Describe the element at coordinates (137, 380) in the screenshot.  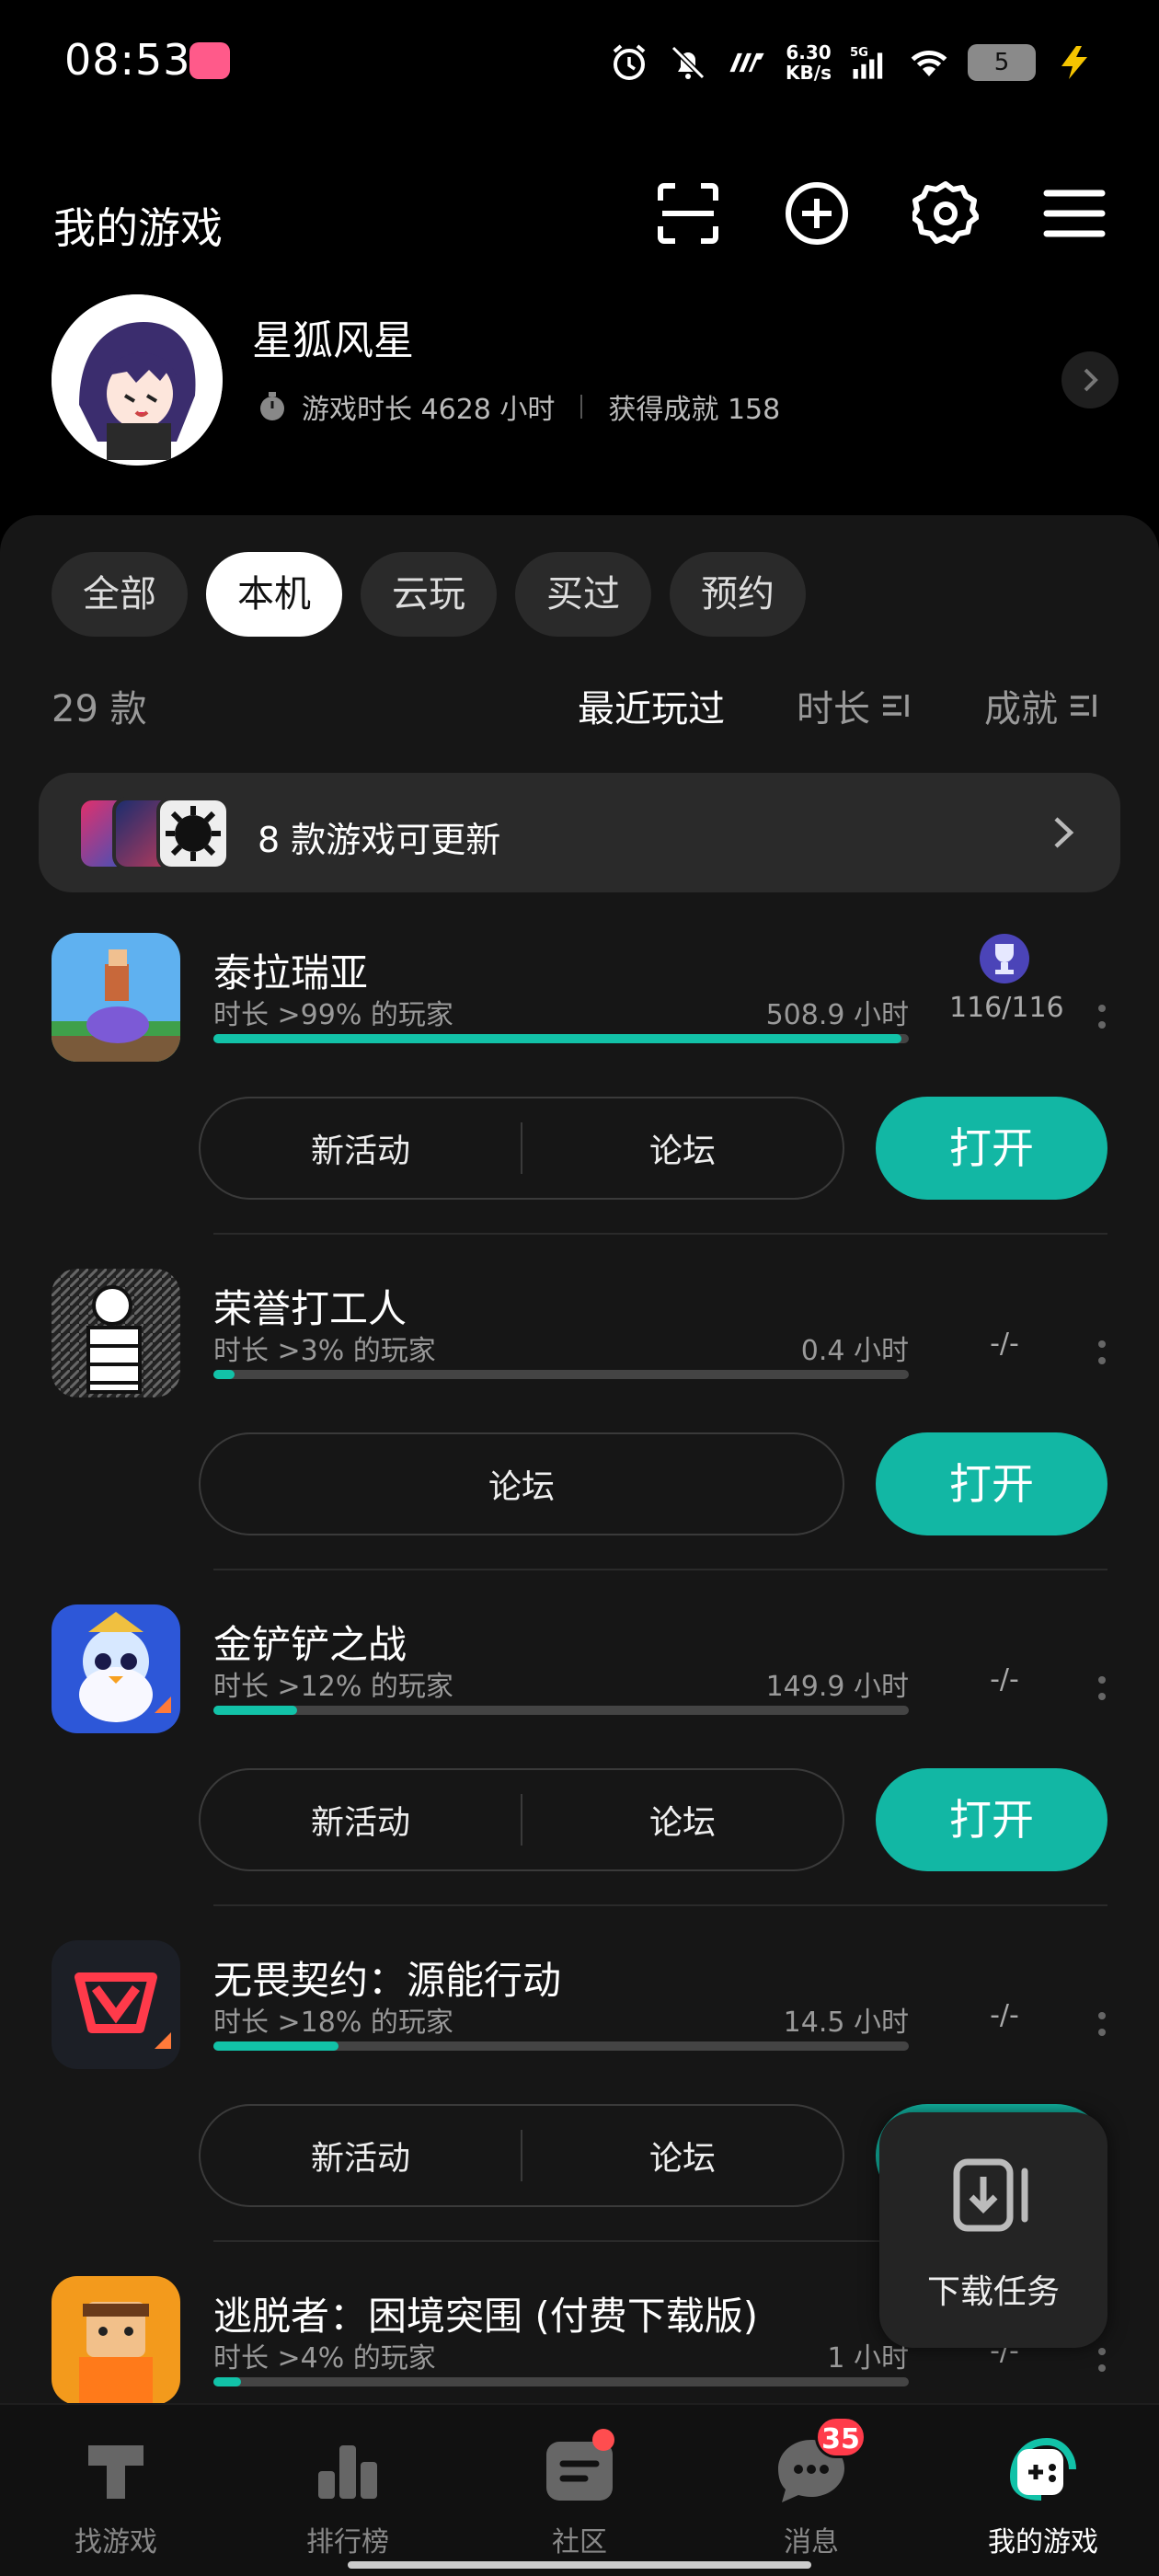
I see `avatar` at that location.